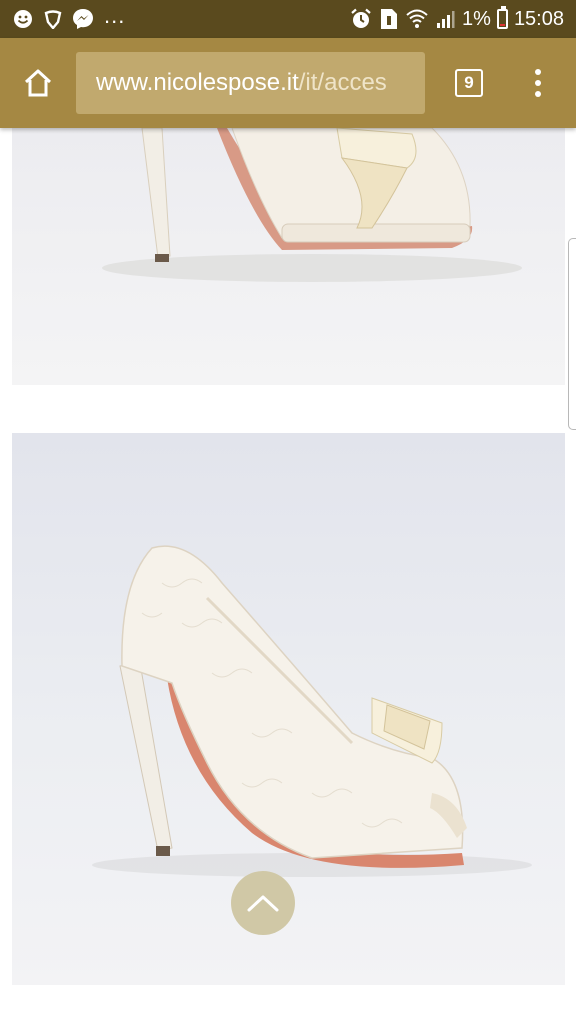 Image resolution: width=576 pixels, height=1024 pixels. Describe the element at coordinates (538, 18) in the screenshot. I see `clock: 15:08` at that location.